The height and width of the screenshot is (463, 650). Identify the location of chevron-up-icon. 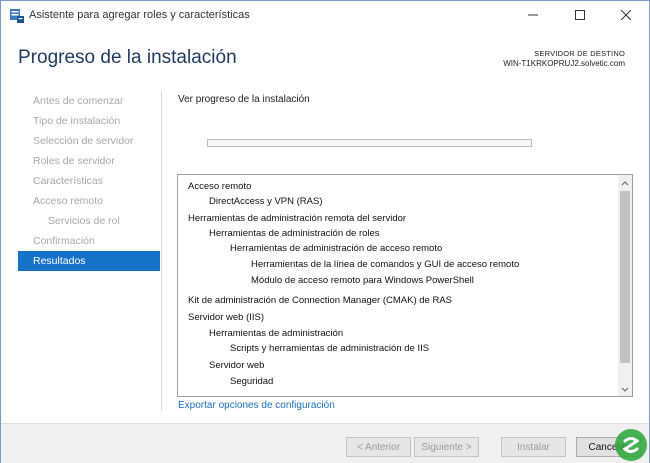
(625, 183).